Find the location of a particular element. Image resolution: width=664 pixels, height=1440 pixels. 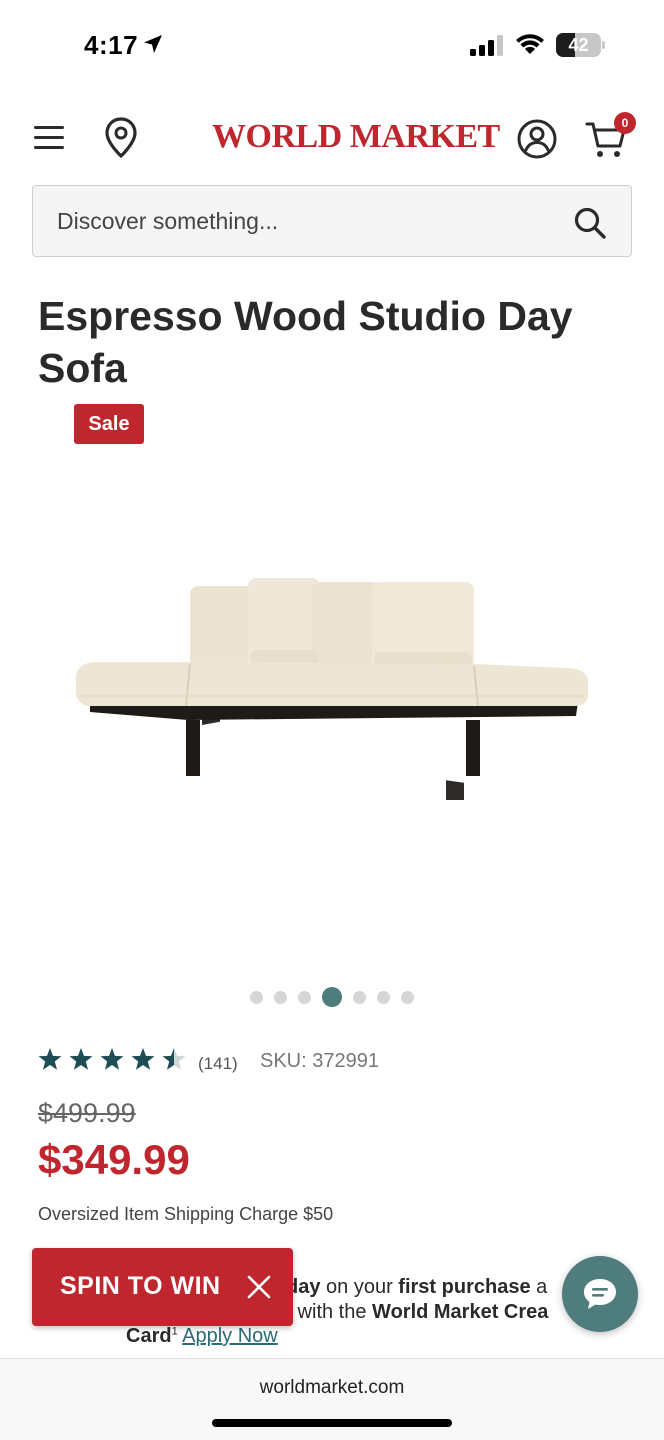

rating-row: (141) SKU: 372991 is located at coordinates (248, 1060).